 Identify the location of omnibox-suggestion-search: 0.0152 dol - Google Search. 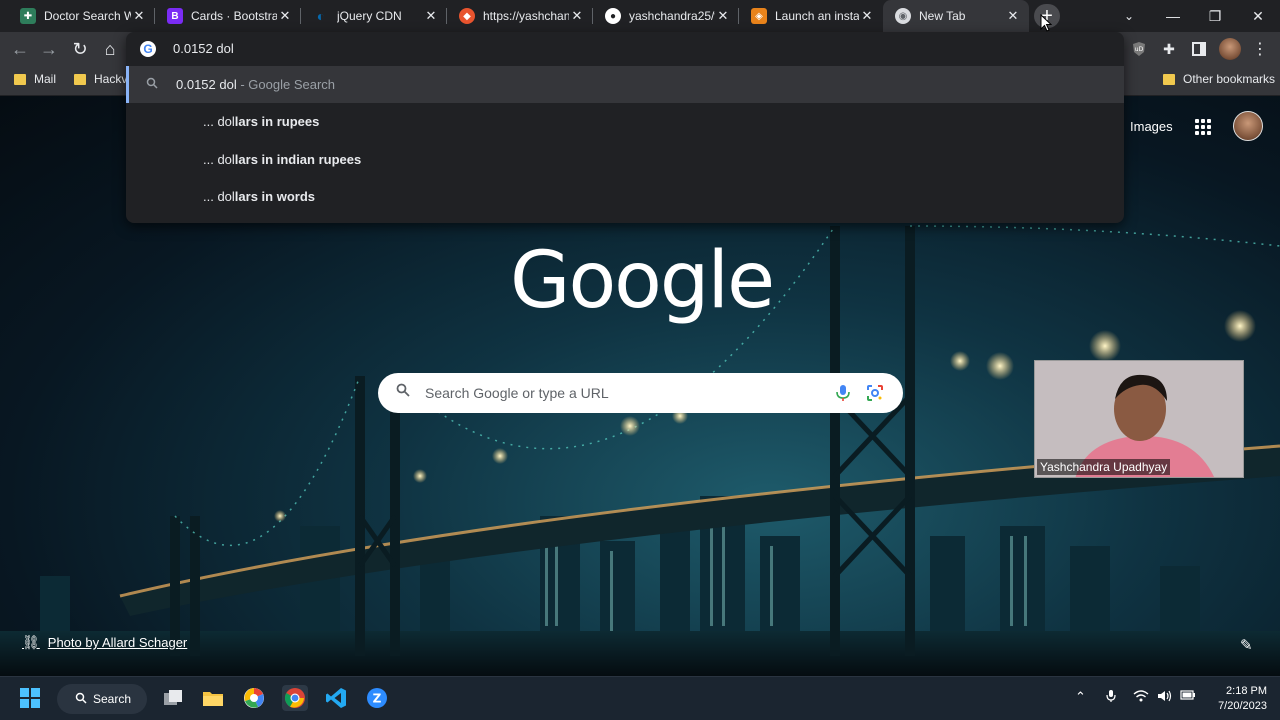
(625, 84).